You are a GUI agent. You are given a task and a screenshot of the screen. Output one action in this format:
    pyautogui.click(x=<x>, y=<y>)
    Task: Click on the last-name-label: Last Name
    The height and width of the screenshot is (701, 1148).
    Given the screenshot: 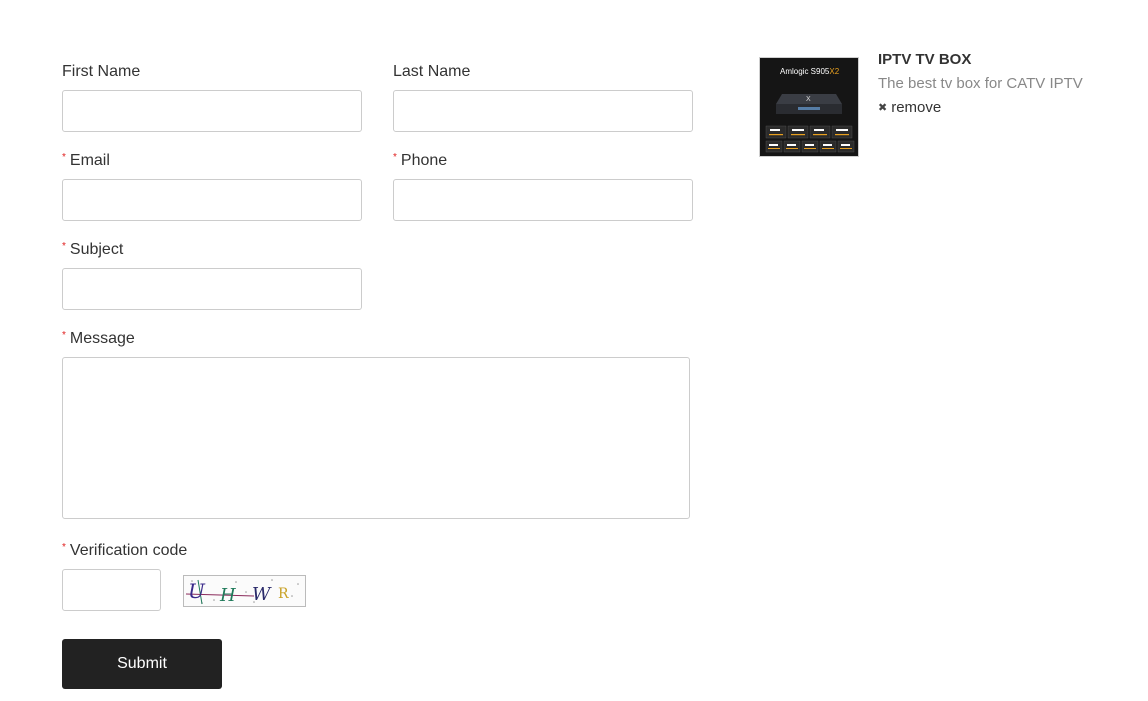 What is the action you would take?
    pyautogui.click(x=432, y=71)
    